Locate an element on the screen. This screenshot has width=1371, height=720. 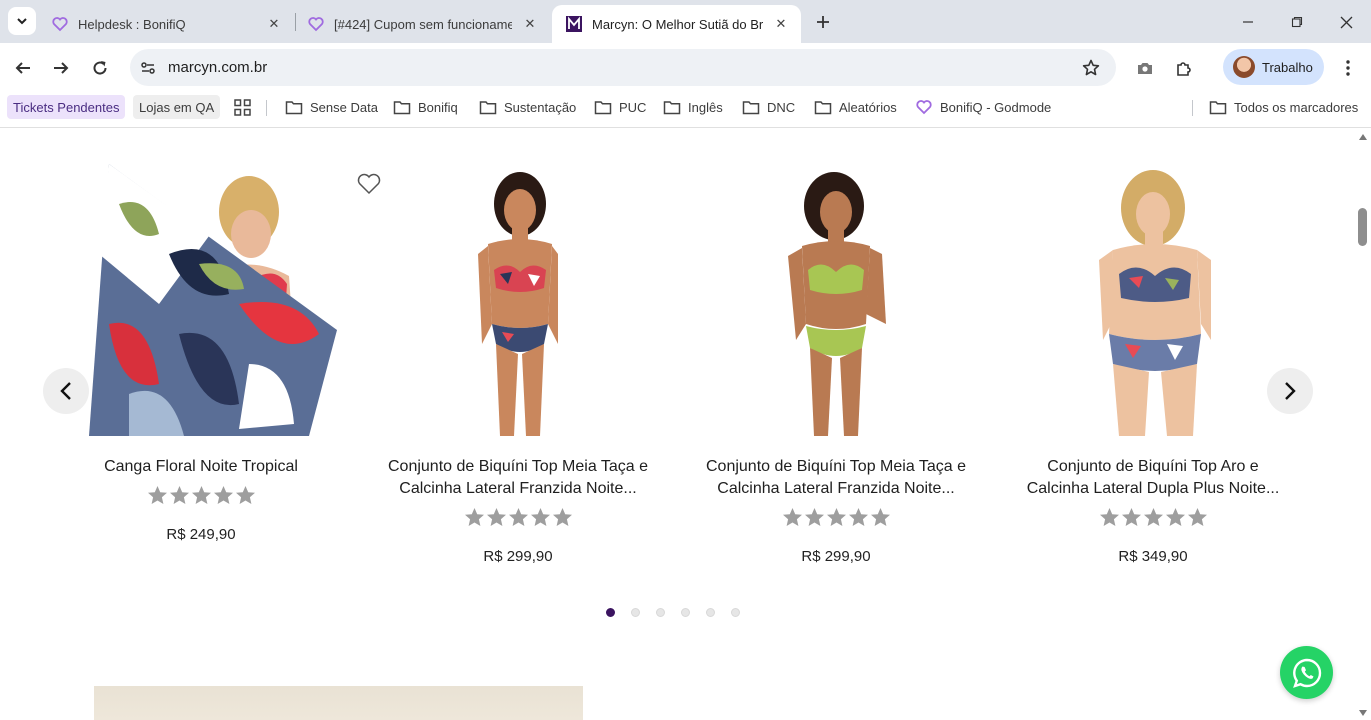
bookmark-folder-aleatorios: Aleatórios is located at coordinates (855, 107).